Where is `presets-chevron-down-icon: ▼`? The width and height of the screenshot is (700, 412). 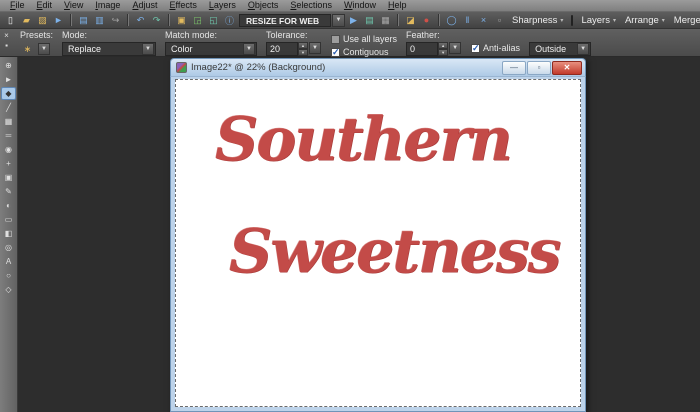 presets-chevron-down-icon: ▼ is located at coordinates (44, 49).